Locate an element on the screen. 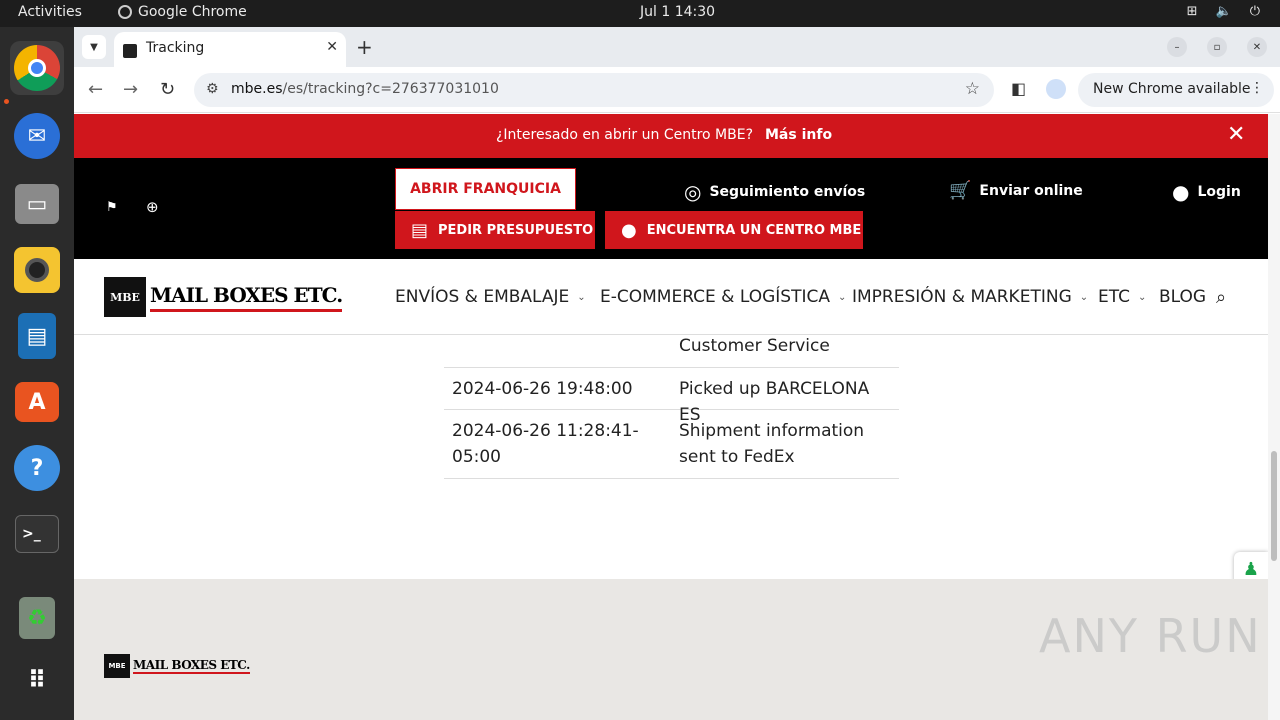 This screenshot has height=720, width=1280. nav-etc: ETC ⌄ is located at coordinates (1122, 297).